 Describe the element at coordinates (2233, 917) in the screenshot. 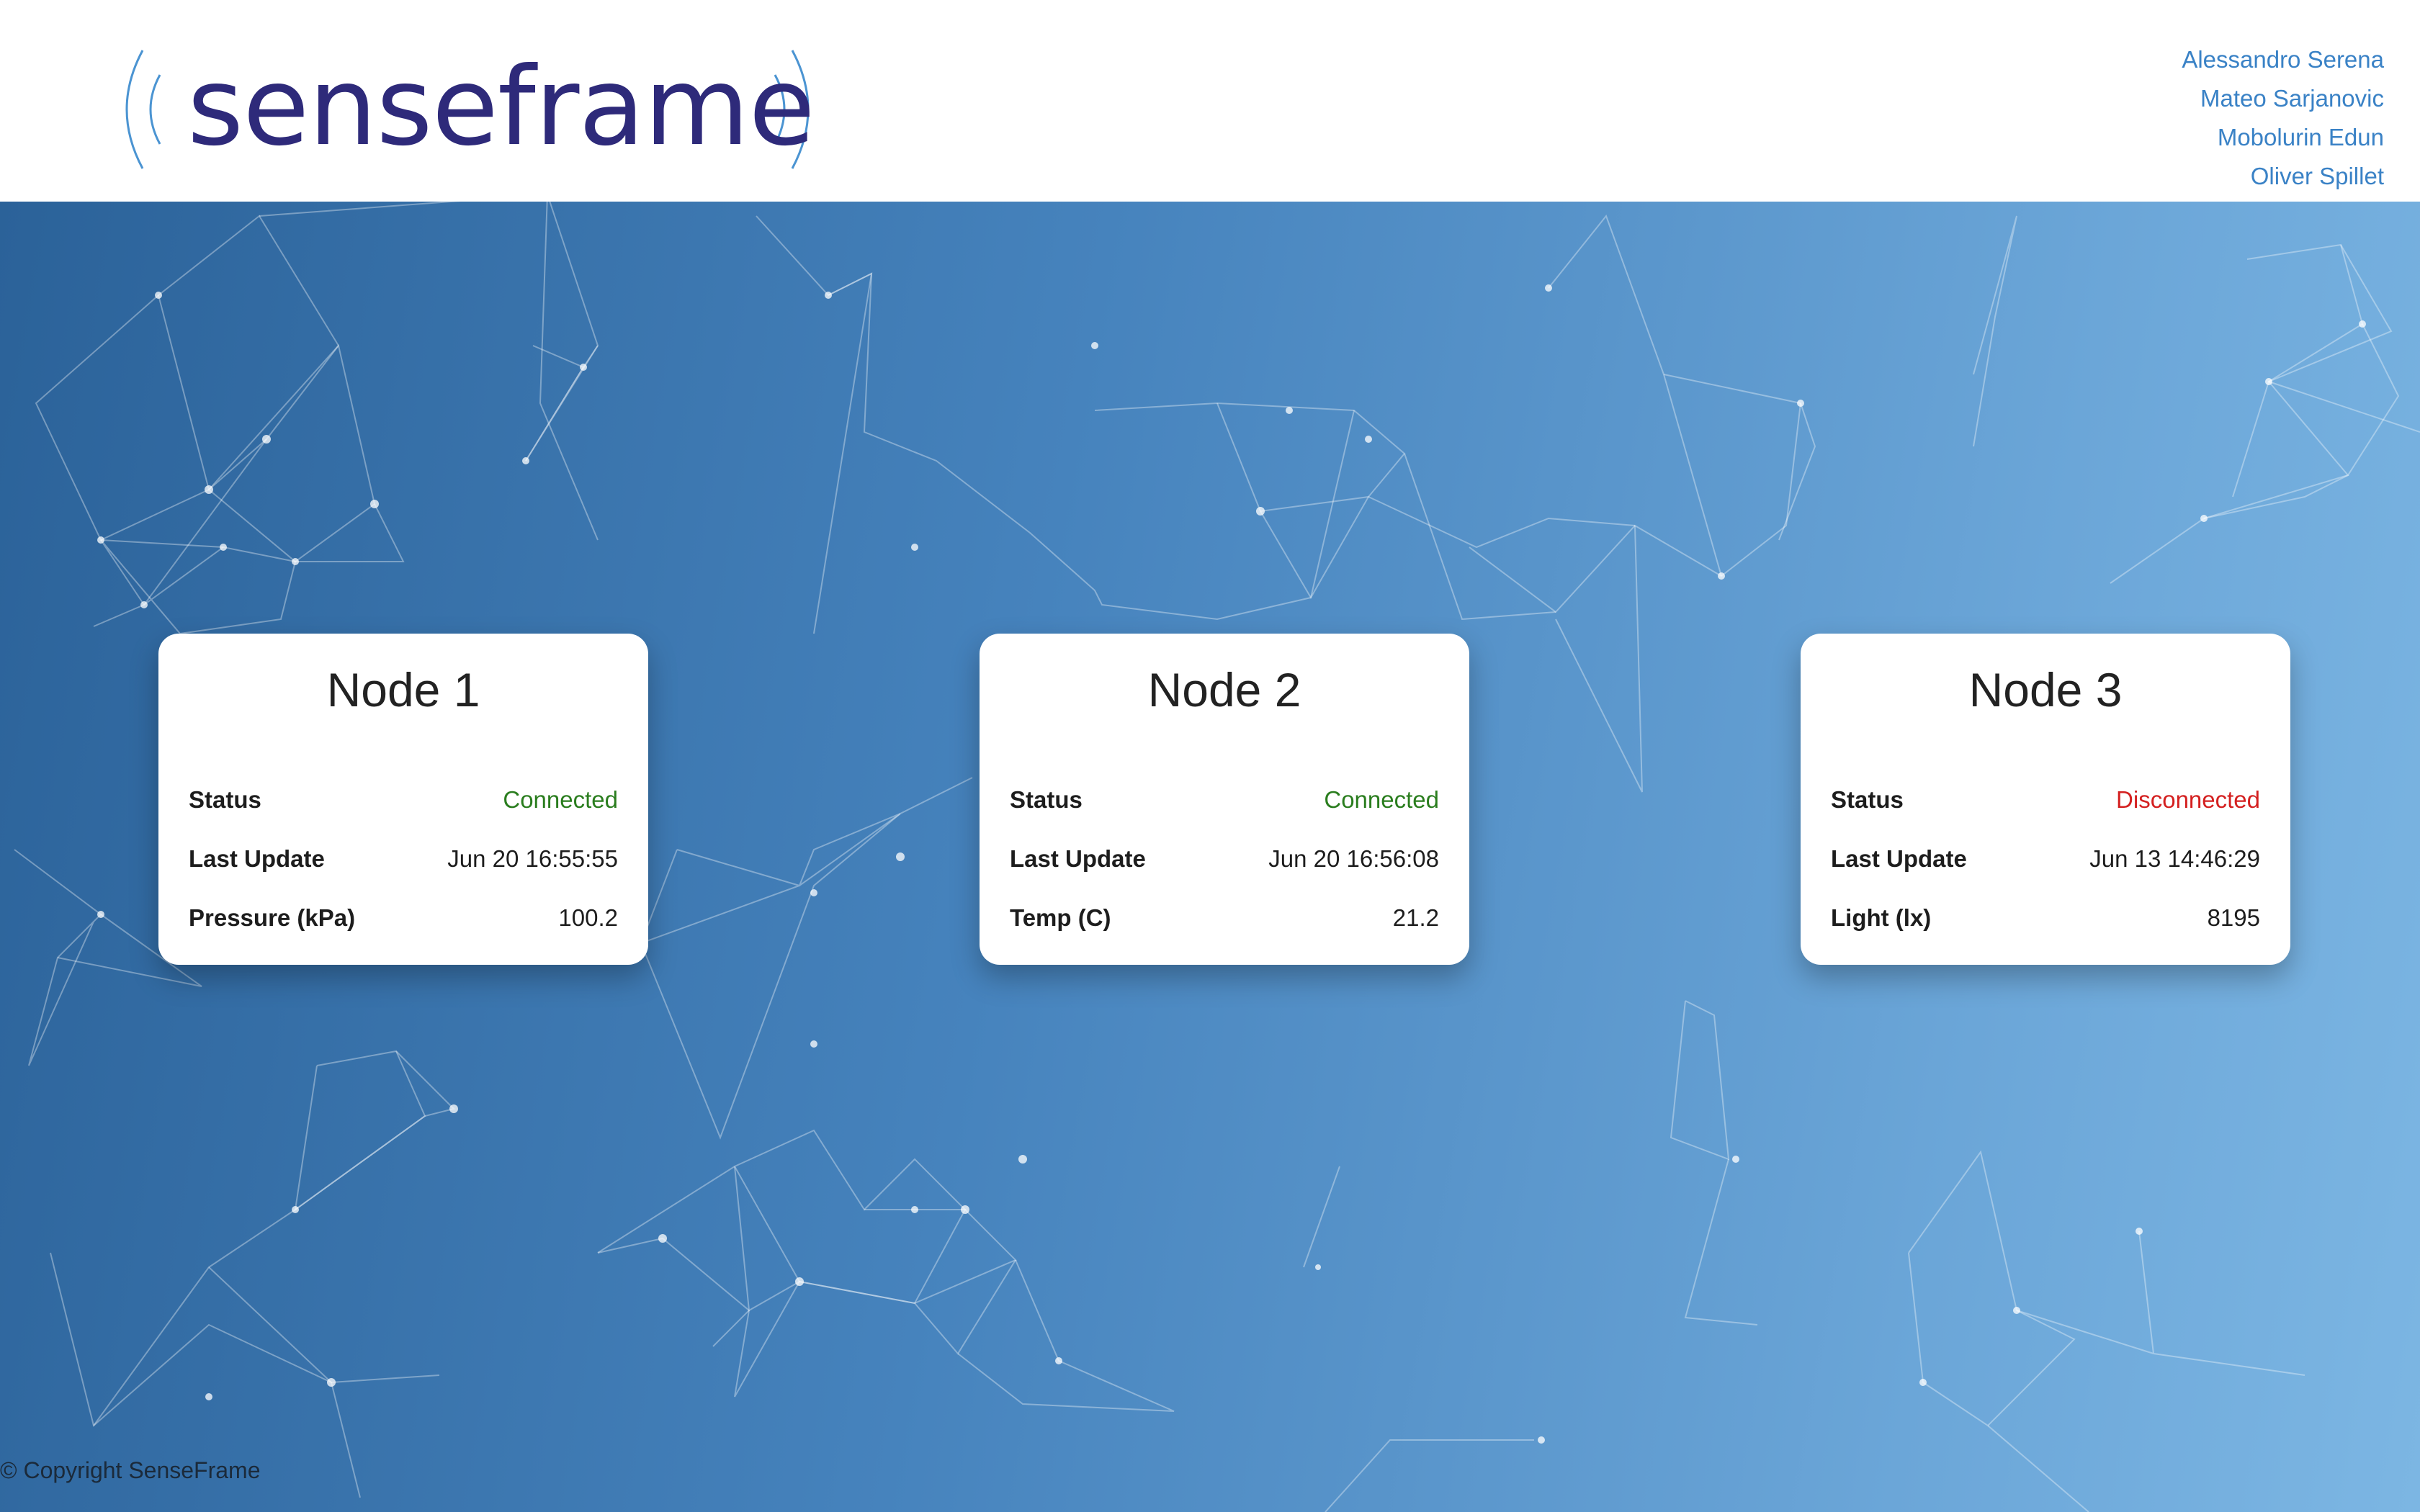

I see `reading-value: 8195` at that location.